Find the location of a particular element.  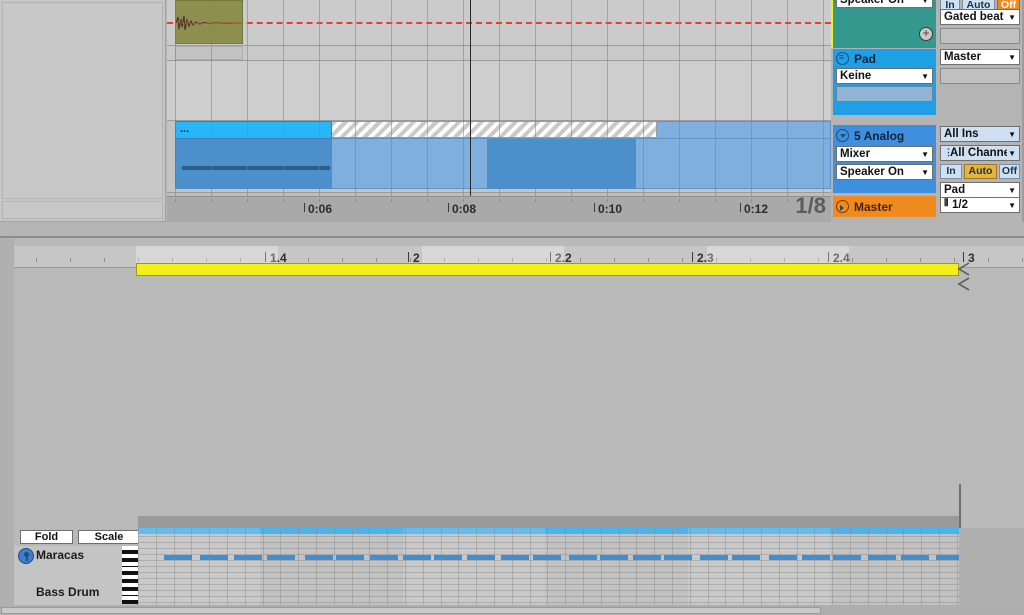

audio-clip is located at coordinates (209, 22).